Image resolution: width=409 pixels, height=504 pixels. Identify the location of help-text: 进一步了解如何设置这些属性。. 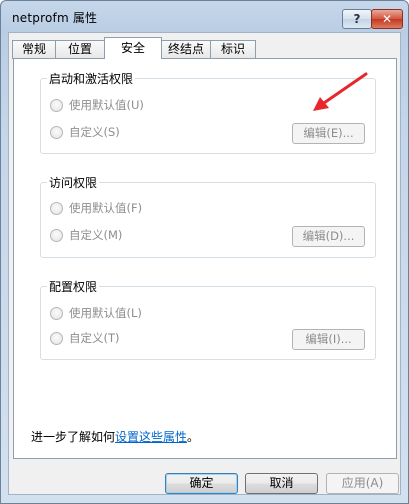
(115, 436).